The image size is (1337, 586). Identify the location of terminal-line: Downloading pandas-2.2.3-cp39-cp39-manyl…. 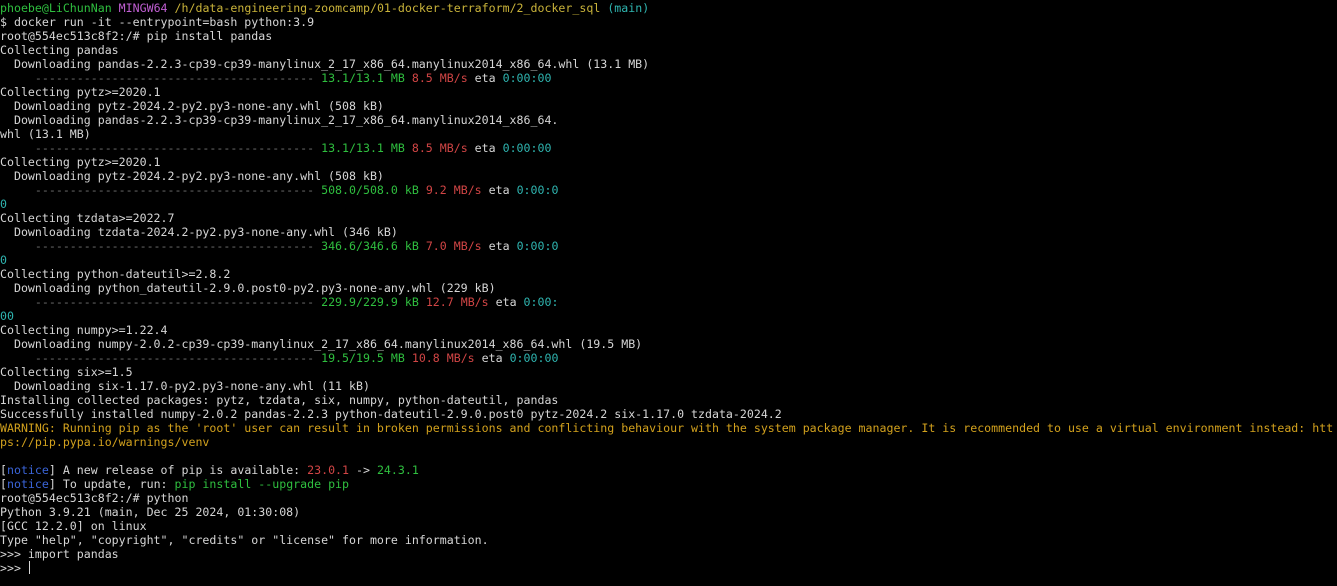
(279, 120).